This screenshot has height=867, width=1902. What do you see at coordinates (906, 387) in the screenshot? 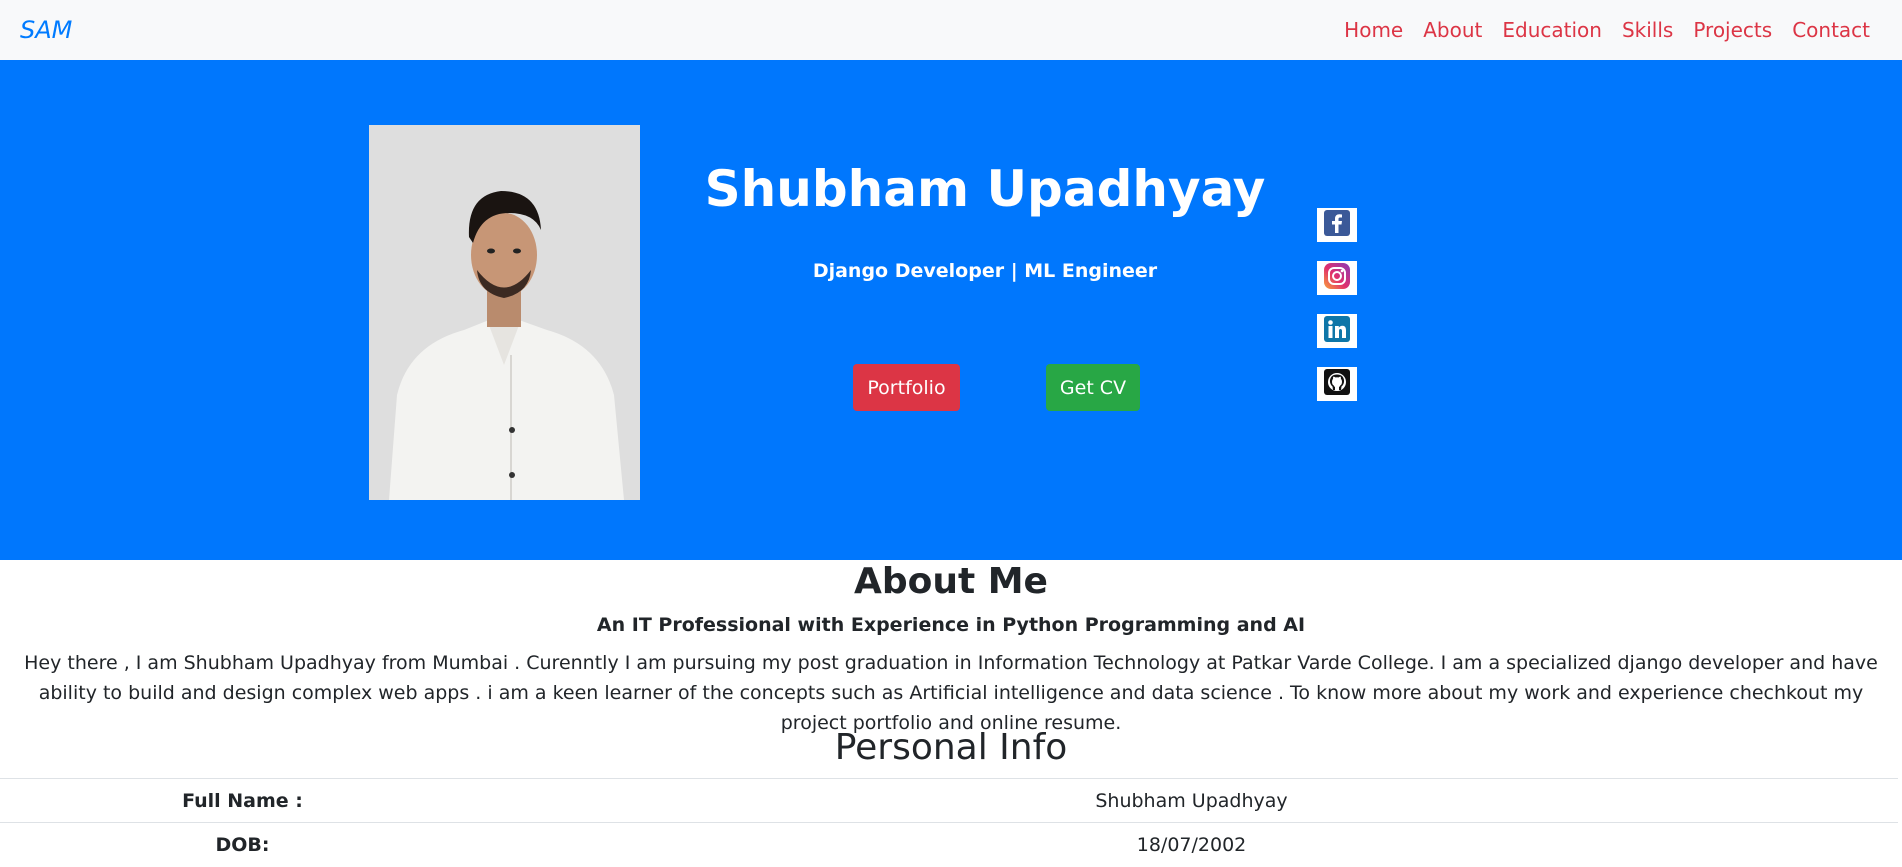
I see `portfolio-button: Portfolio` at bounding box center [906, 387].